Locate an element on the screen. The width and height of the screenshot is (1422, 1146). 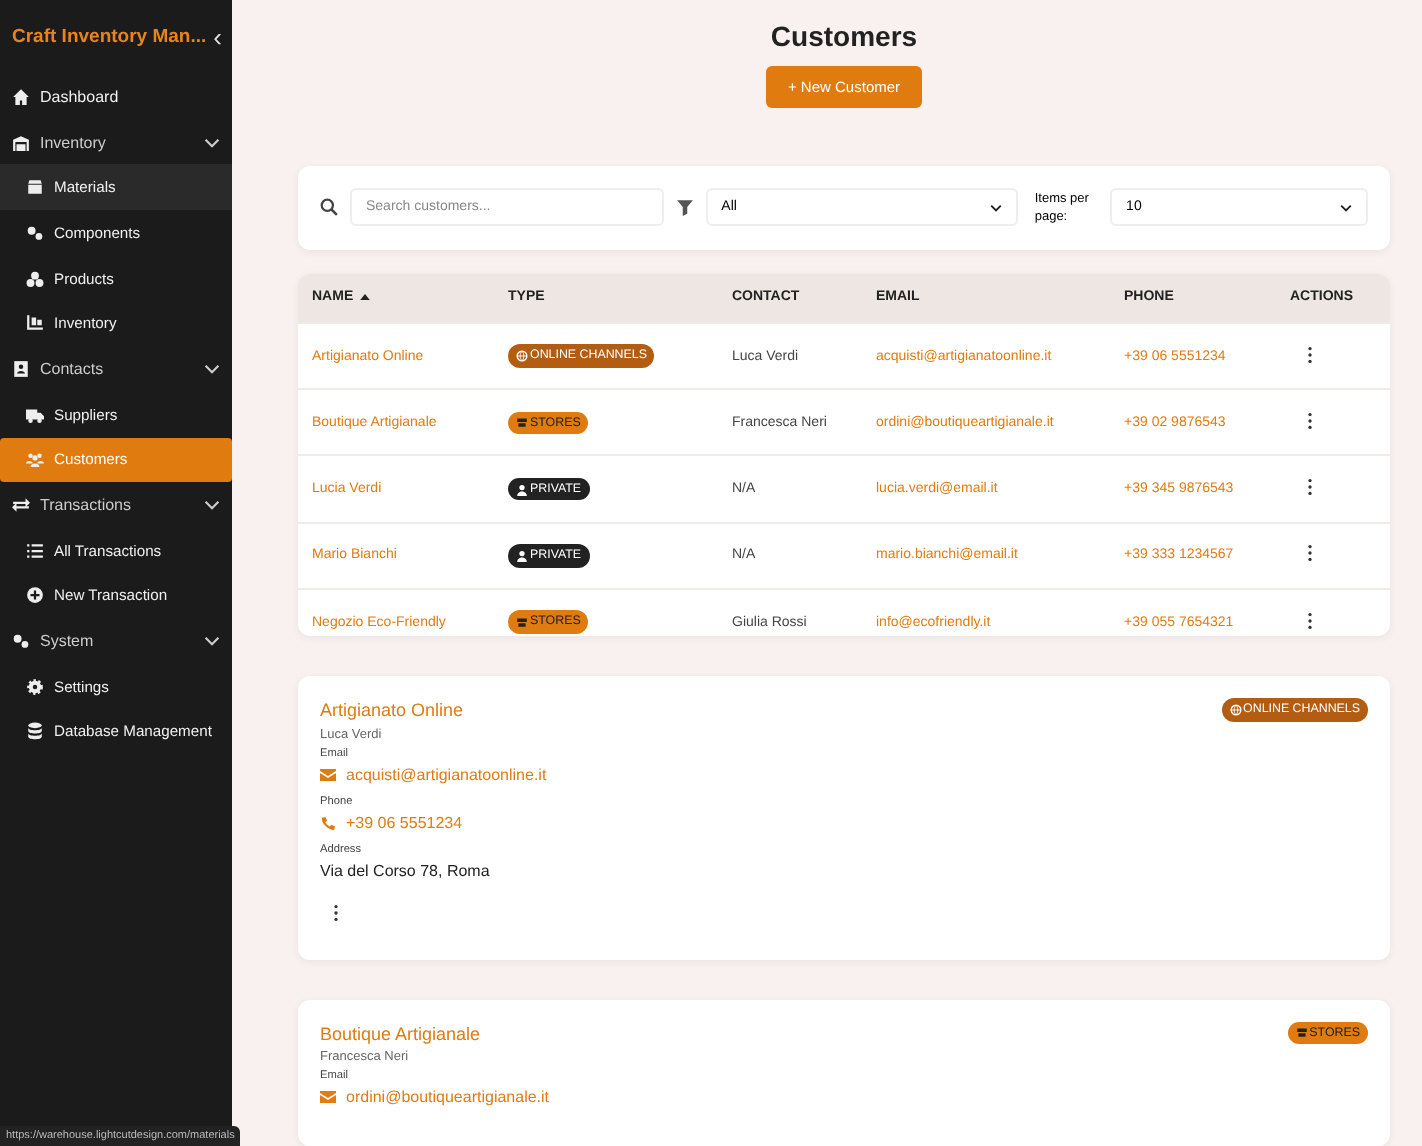
nav-section-header: Contacts is located at coordinates (116, 369).